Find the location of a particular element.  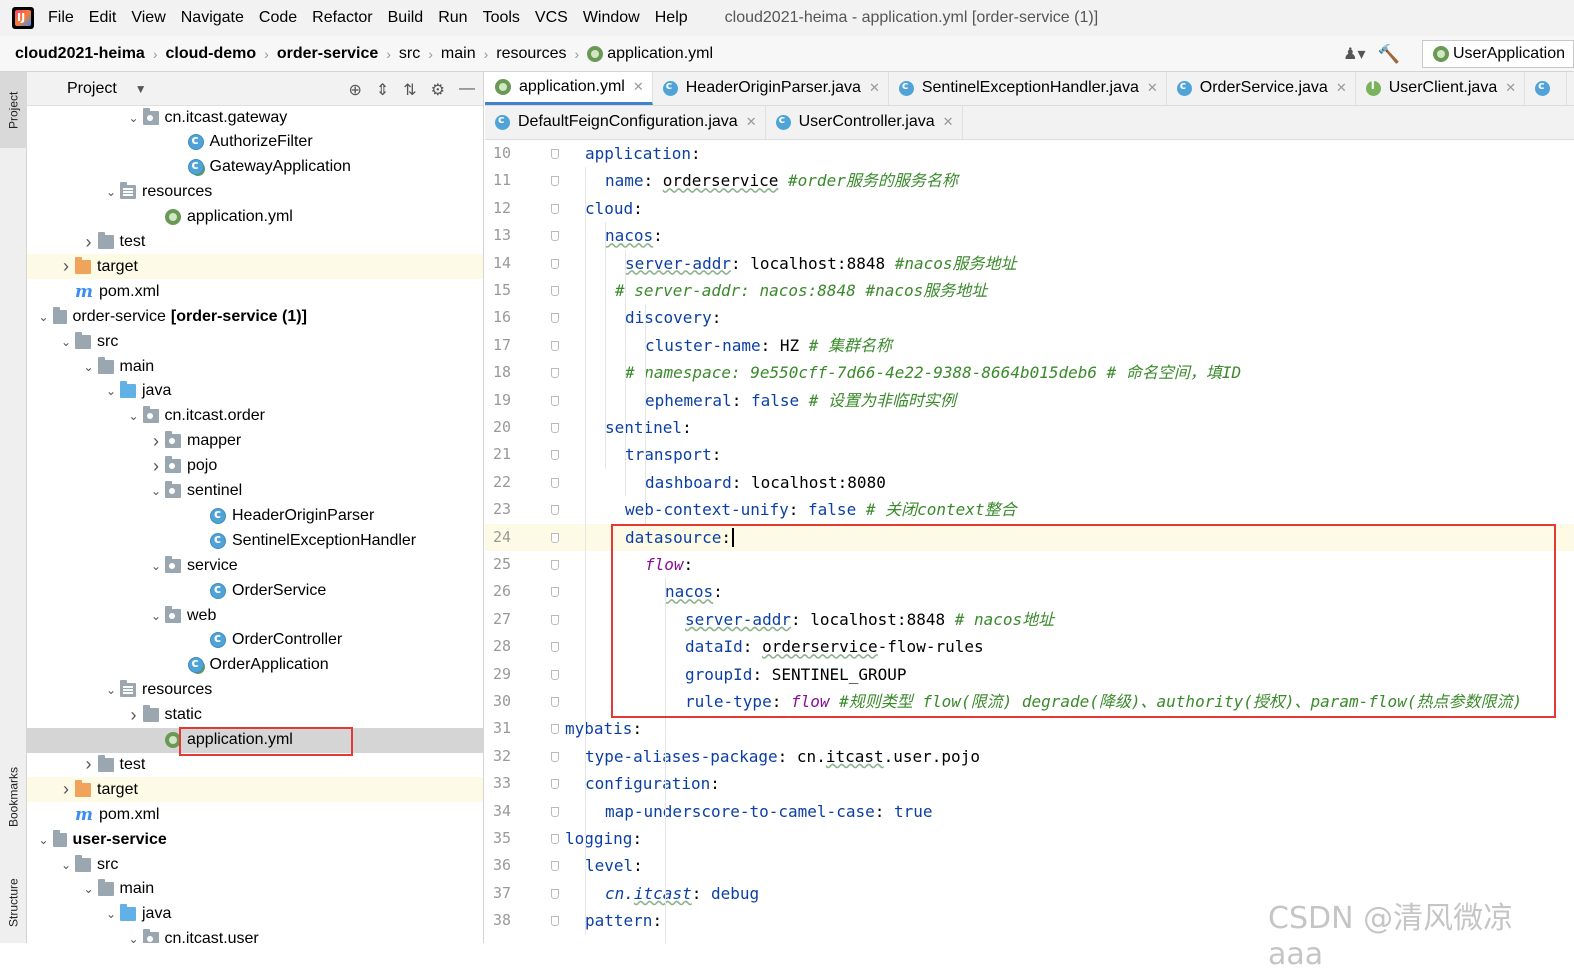

menu-refactor: Refactor is located at coordinates (342, 18).